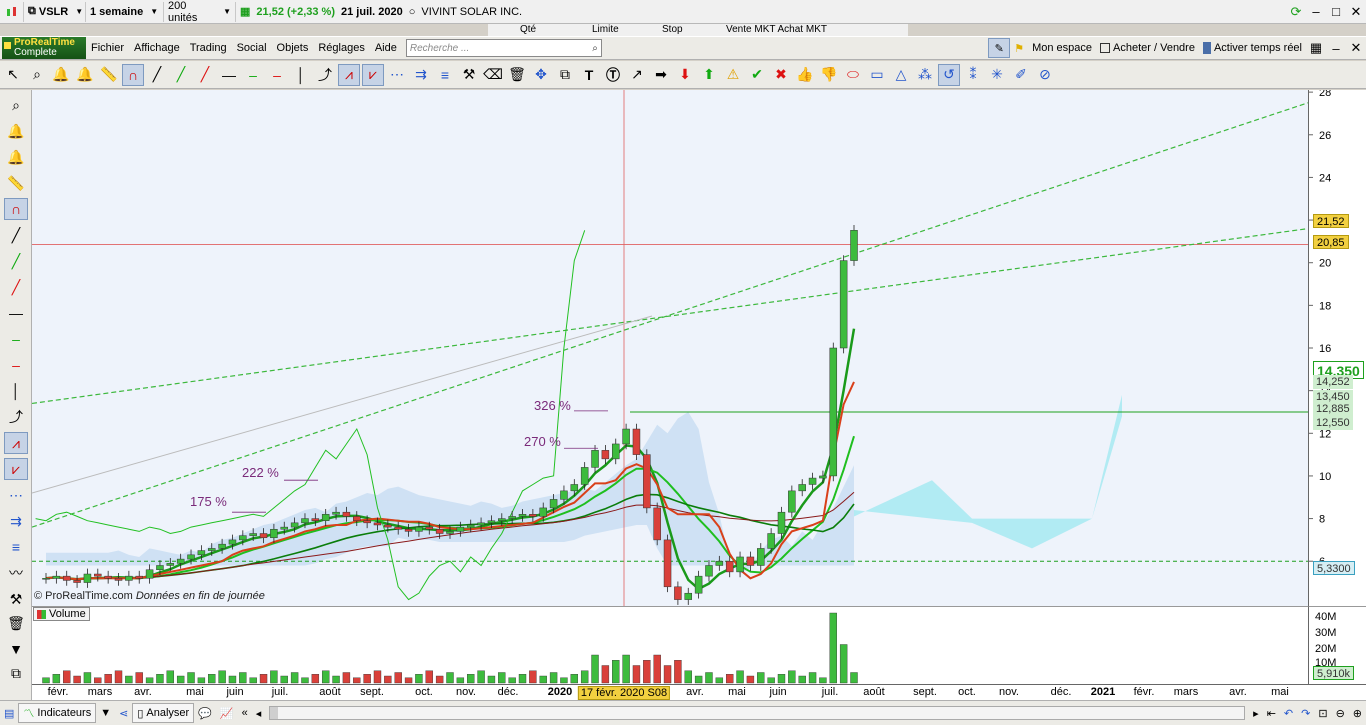 The height and width of the screenshot is (725, 1366). What do you see at coordinates (1147, 48) in the screenshot?
I see `acheter-vendre-button: Acheter / Vendre` at bounding box center [1147, 48].